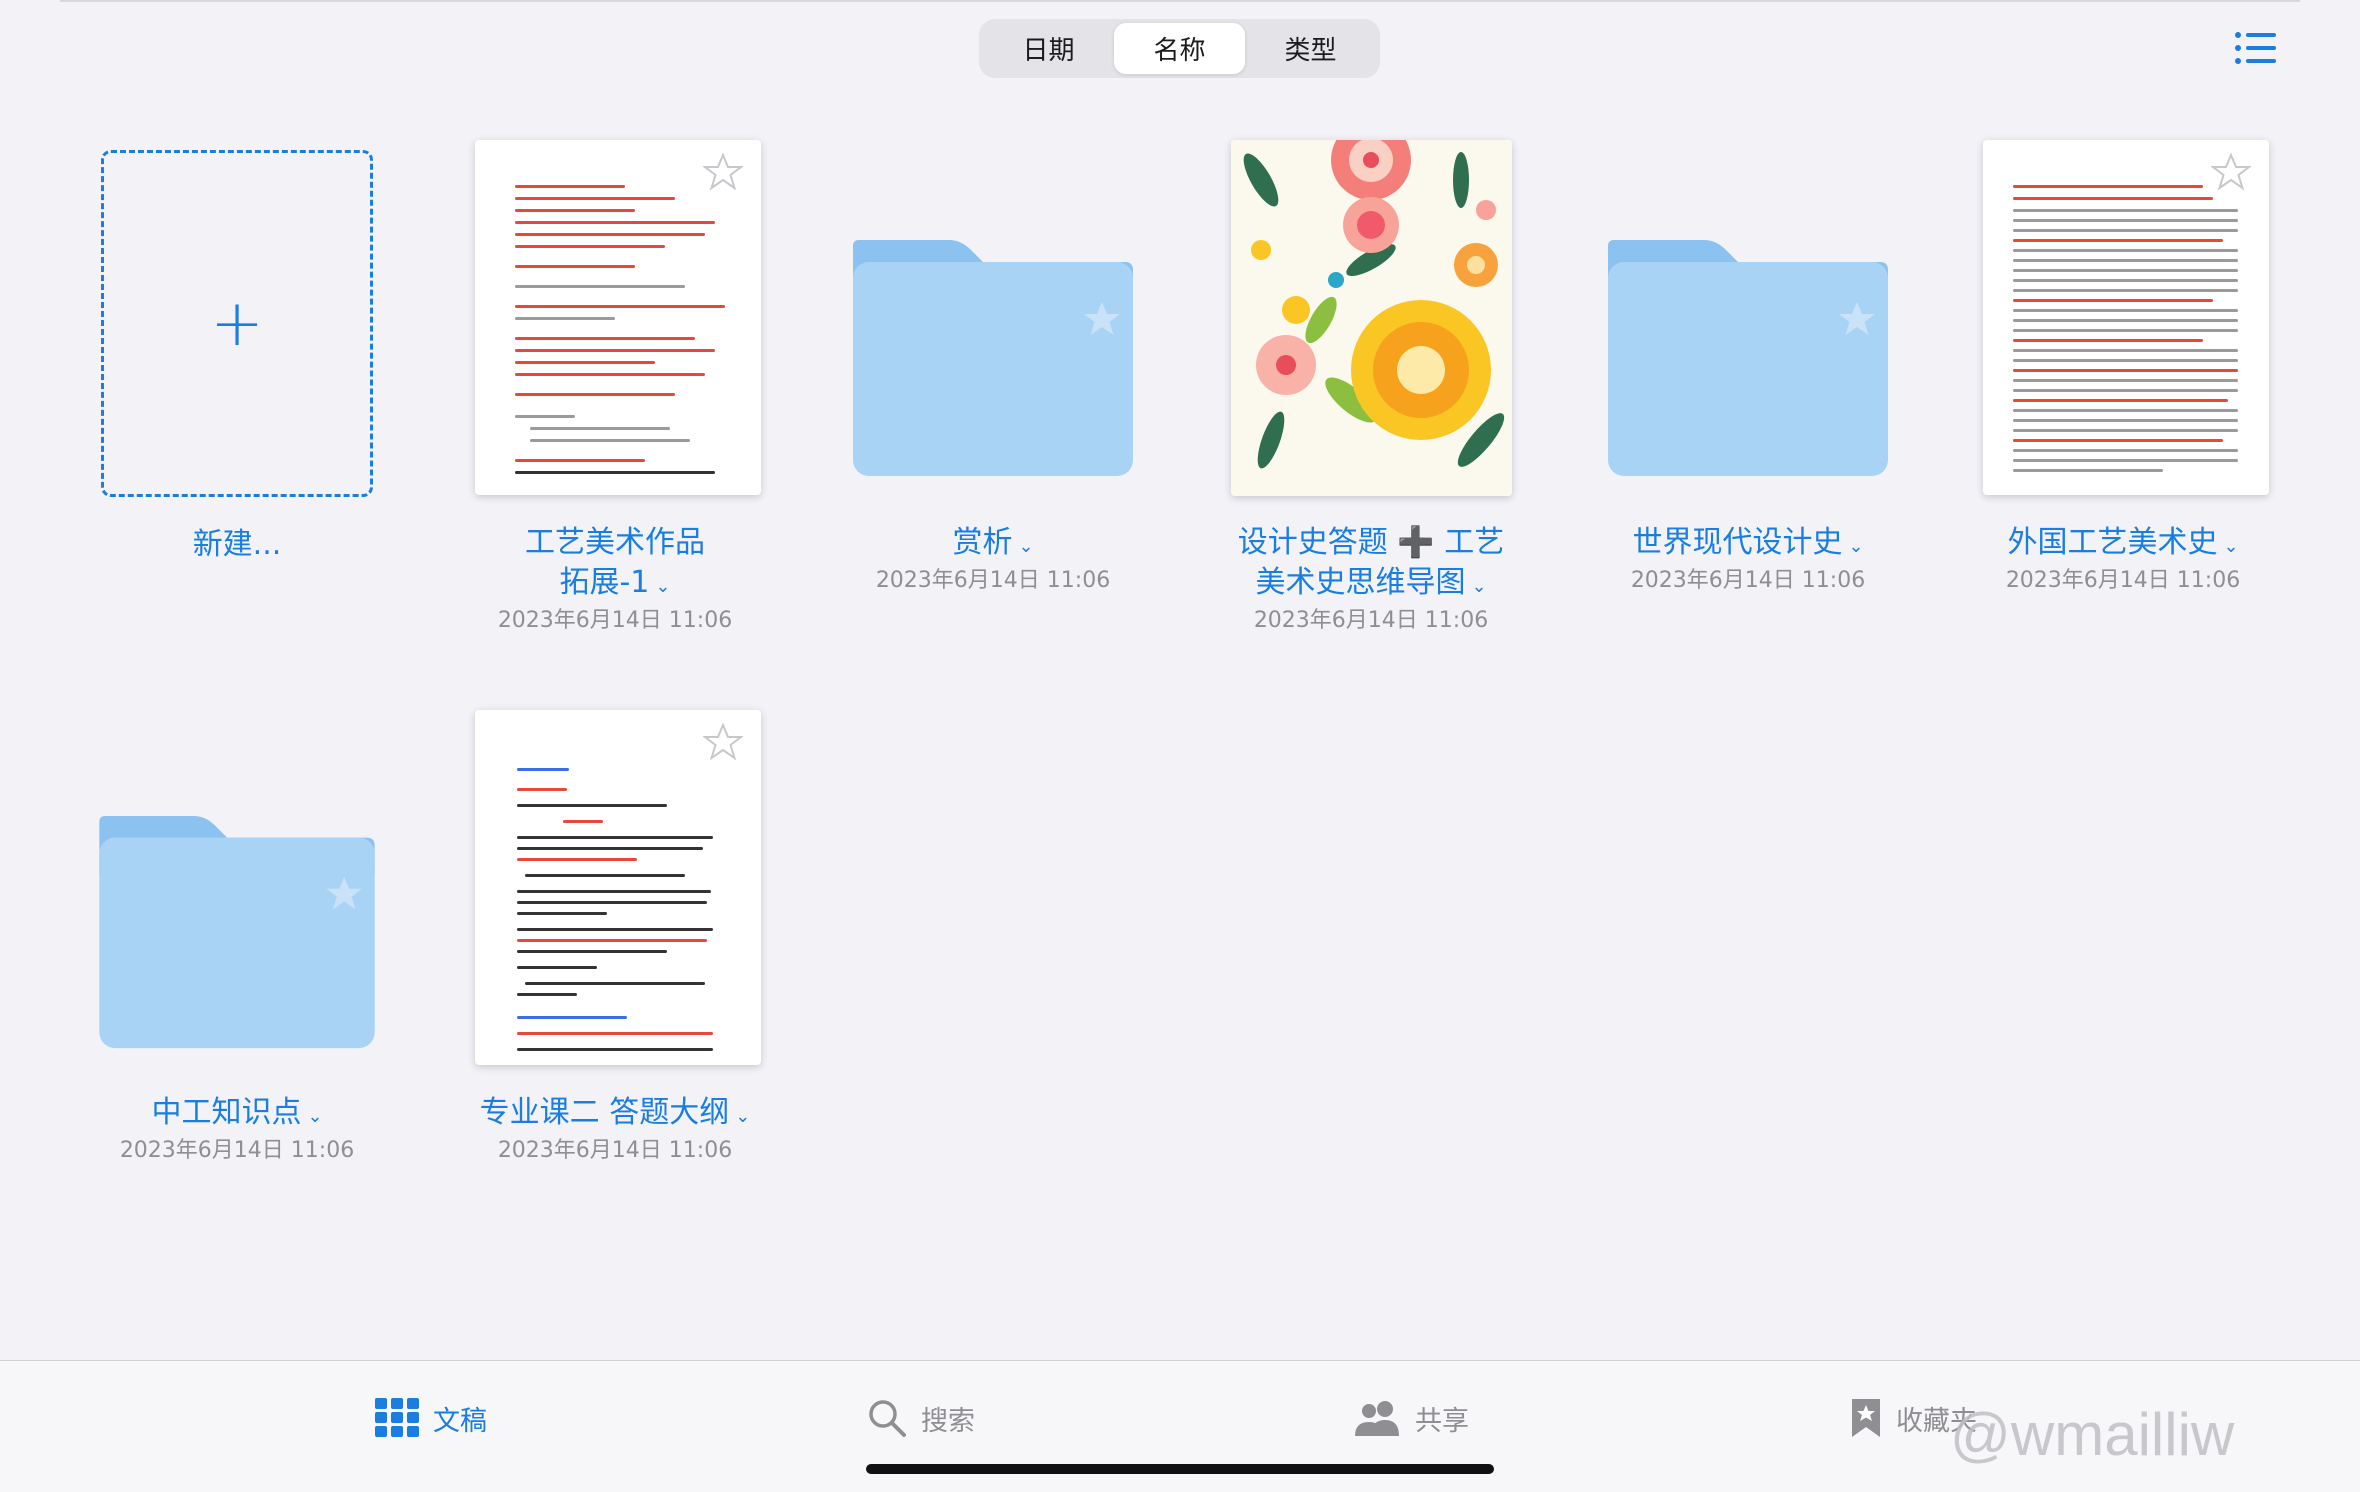  What do you see at coordinates (237, 1112) in the screenshot?
I see `tile-name: 中工知识点 ⌄` at bounding box center [237, 1112].